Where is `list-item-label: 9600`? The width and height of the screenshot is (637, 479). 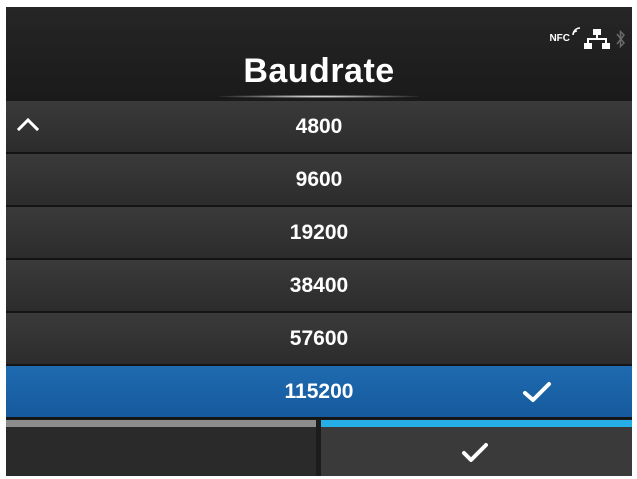
list-item-label: 9600 is located at coordinates (319, 179).